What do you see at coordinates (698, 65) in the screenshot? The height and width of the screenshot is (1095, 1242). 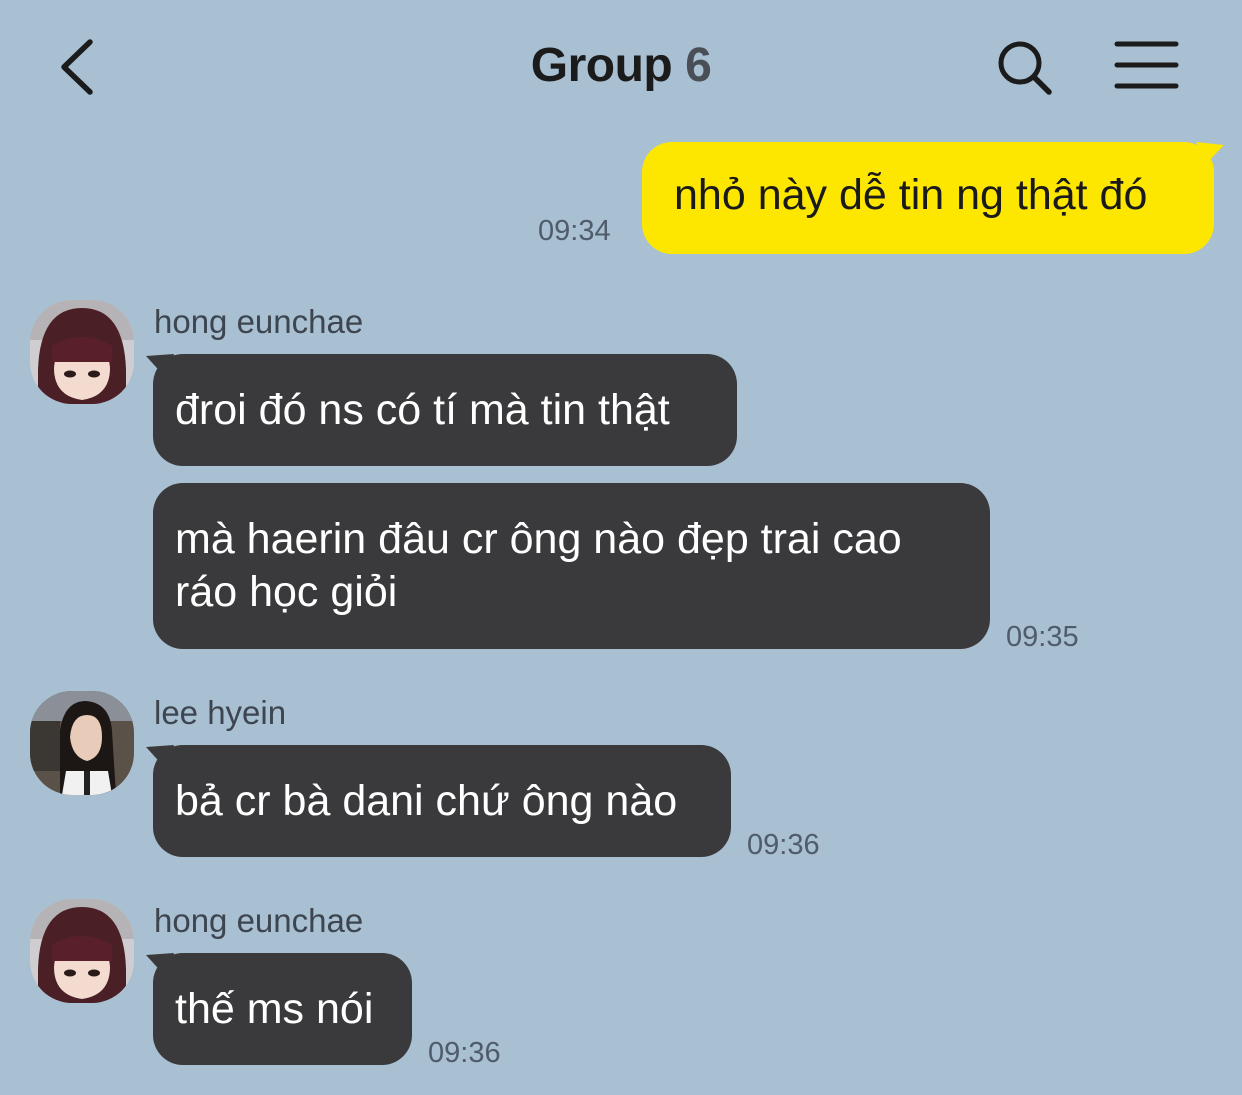 I see `member-count: 6` at bounding box center [698, 65].